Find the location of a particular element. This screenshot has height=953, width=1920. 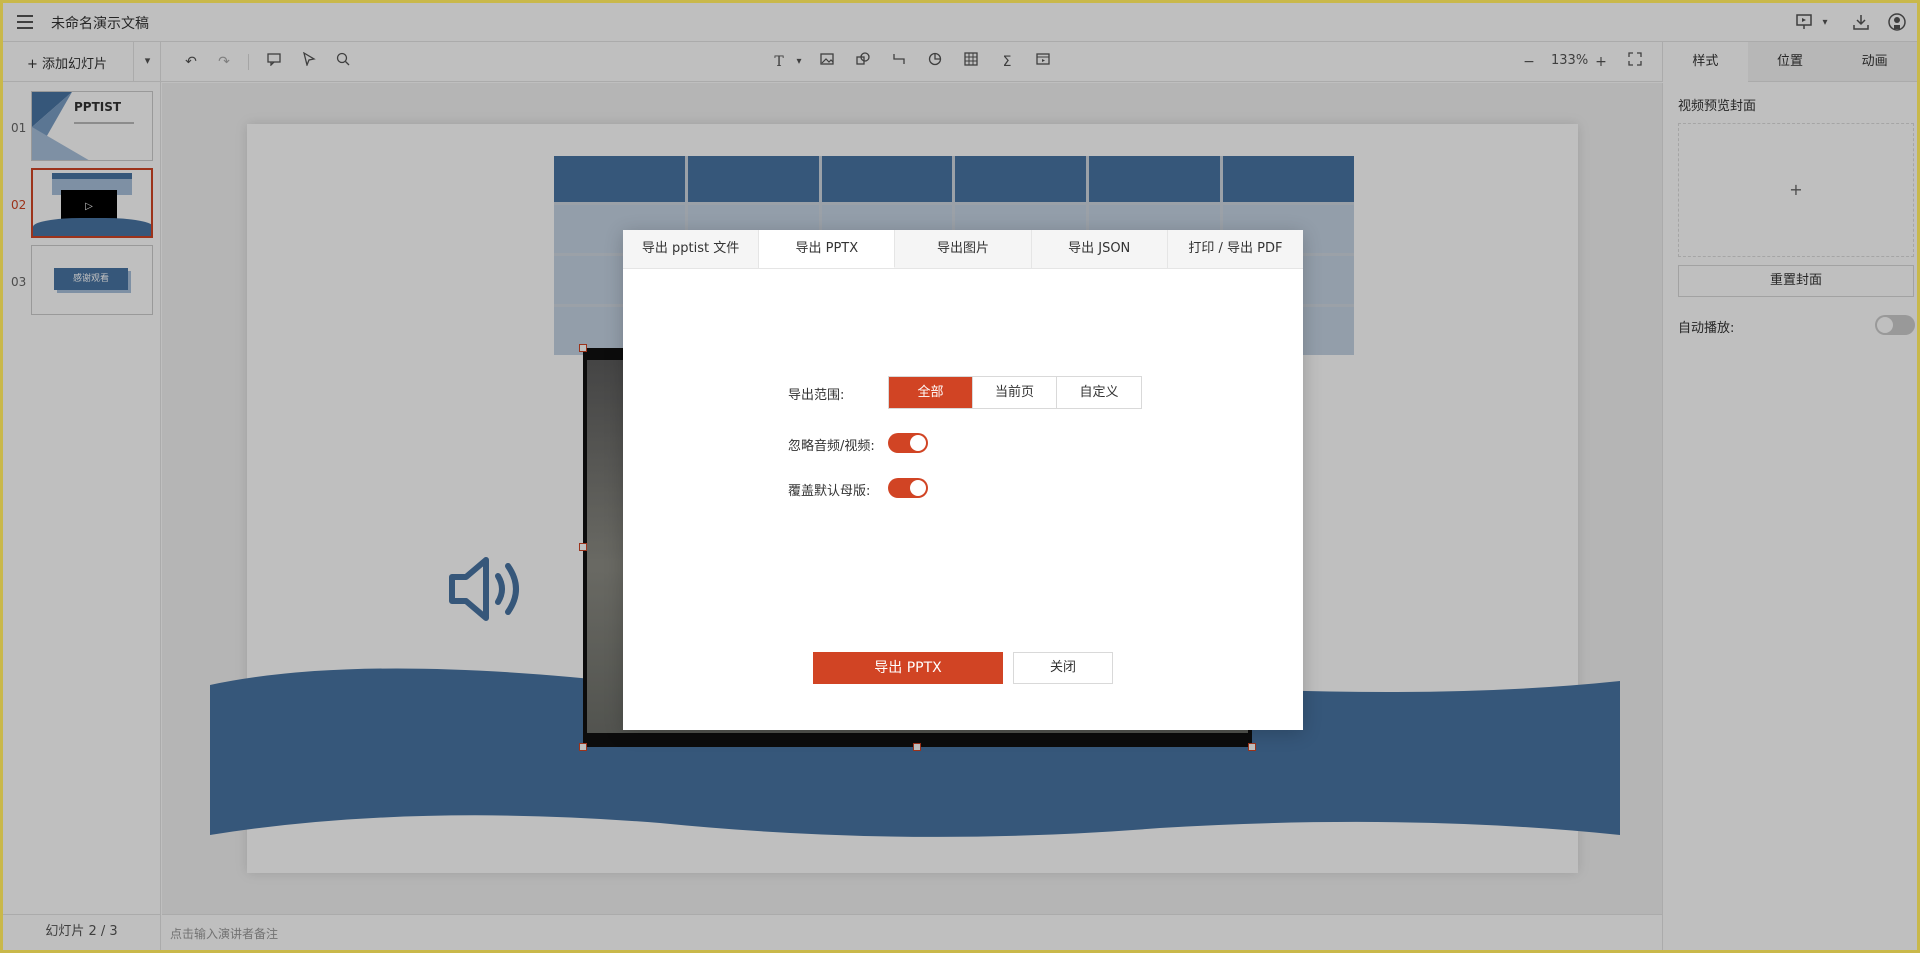

override-master-toggle is located at coordinates (908, 488).